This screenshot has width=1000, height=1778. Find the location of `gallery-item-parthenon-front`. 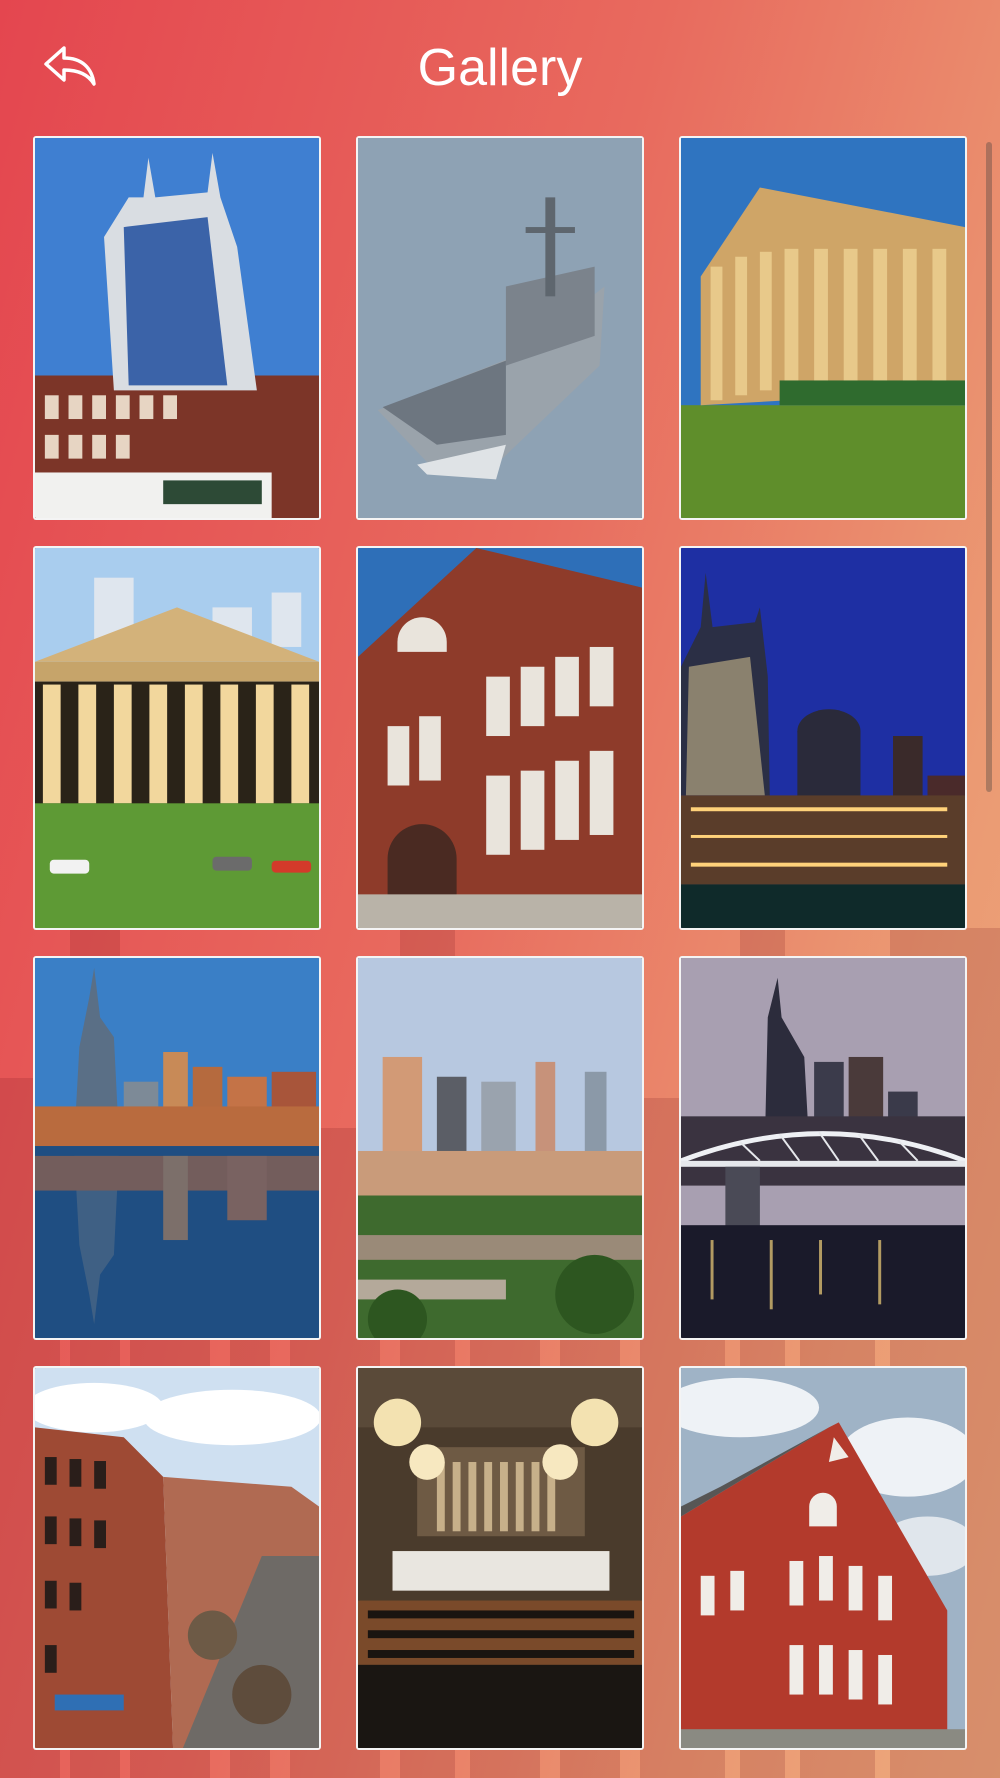

gallery-item-parthenon-front is located at coordinates (177, 738).